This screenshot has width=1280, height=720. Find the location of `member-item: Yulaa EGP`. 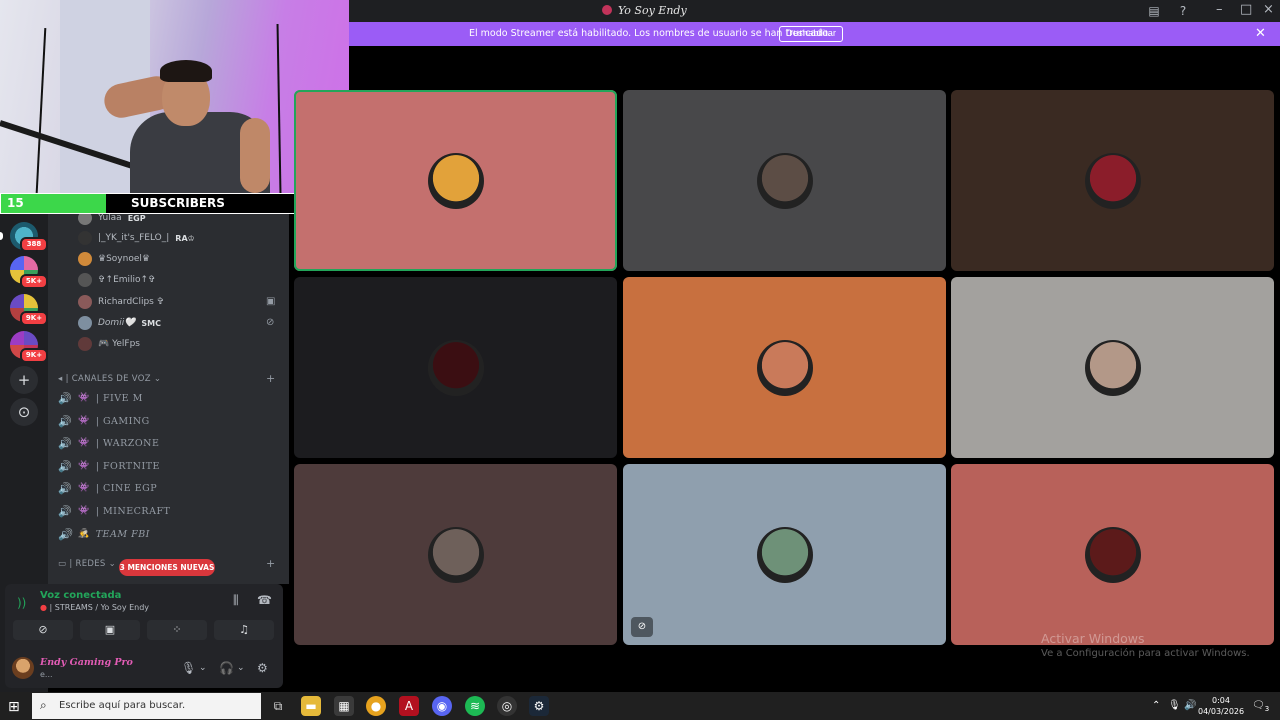

member-item: Yulaa EGP is located at coordinates (112, 220).